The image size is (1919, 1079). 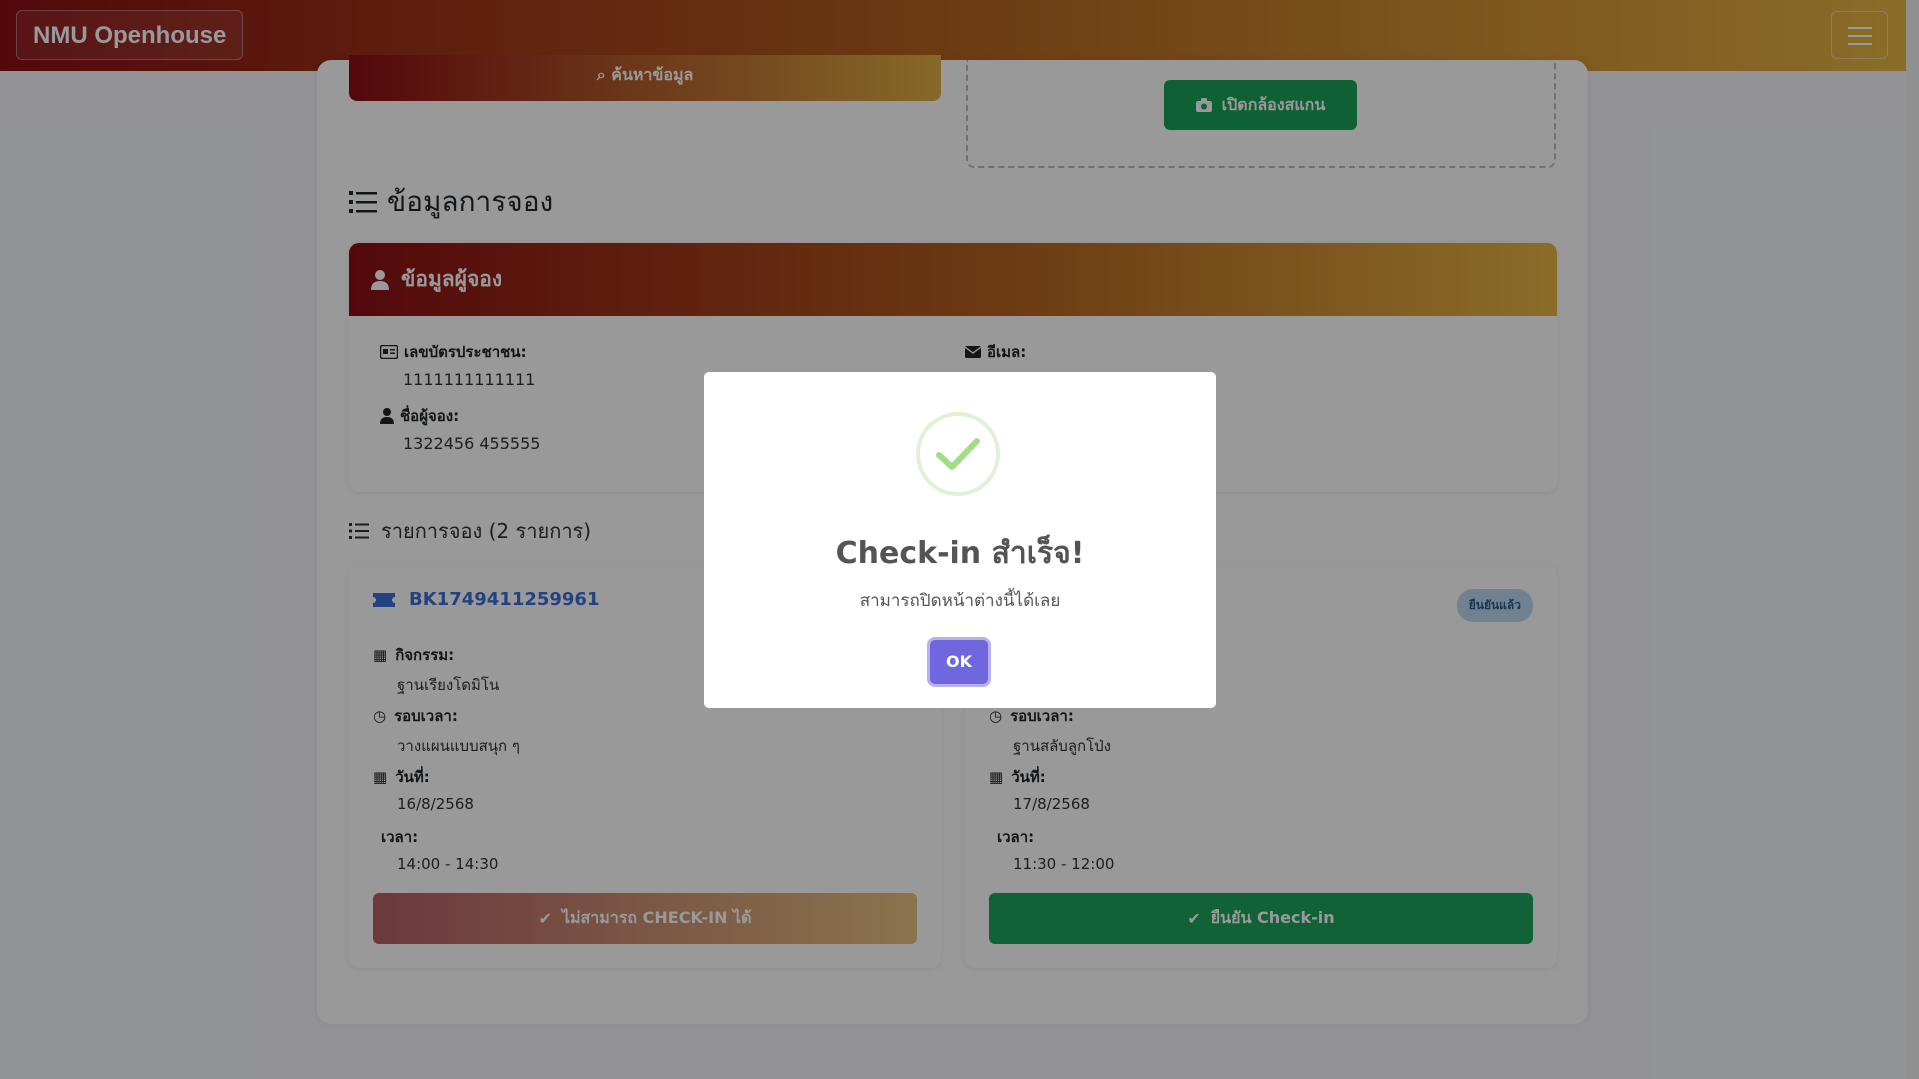 What do you see at coordinates (960, 553) in the screenshot?
I see `dialog-title: Check-in สำเร็จ!` at bounding box center [960, 553].